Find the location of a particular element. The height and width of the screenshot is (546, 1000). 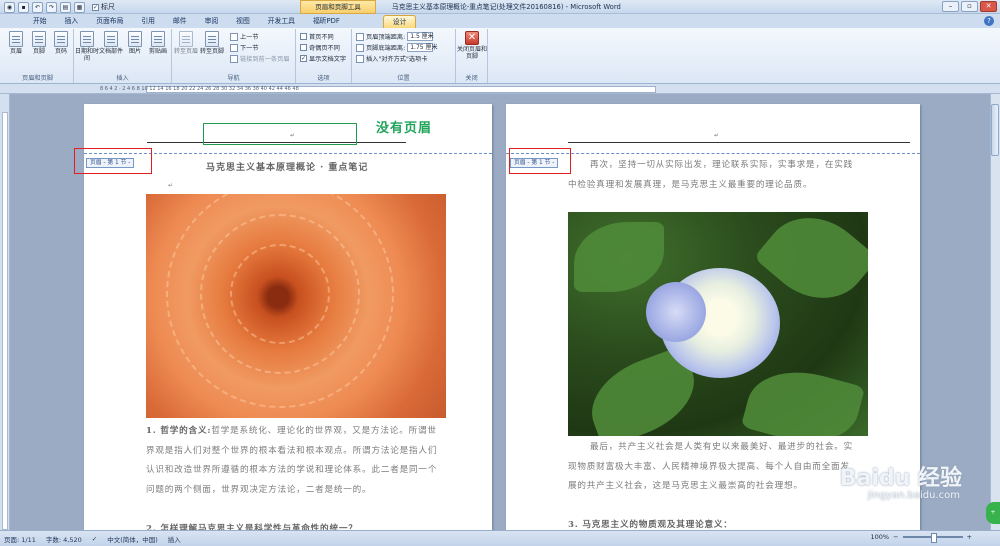

side-badge-icon: + is located at coordinates (993, 513).